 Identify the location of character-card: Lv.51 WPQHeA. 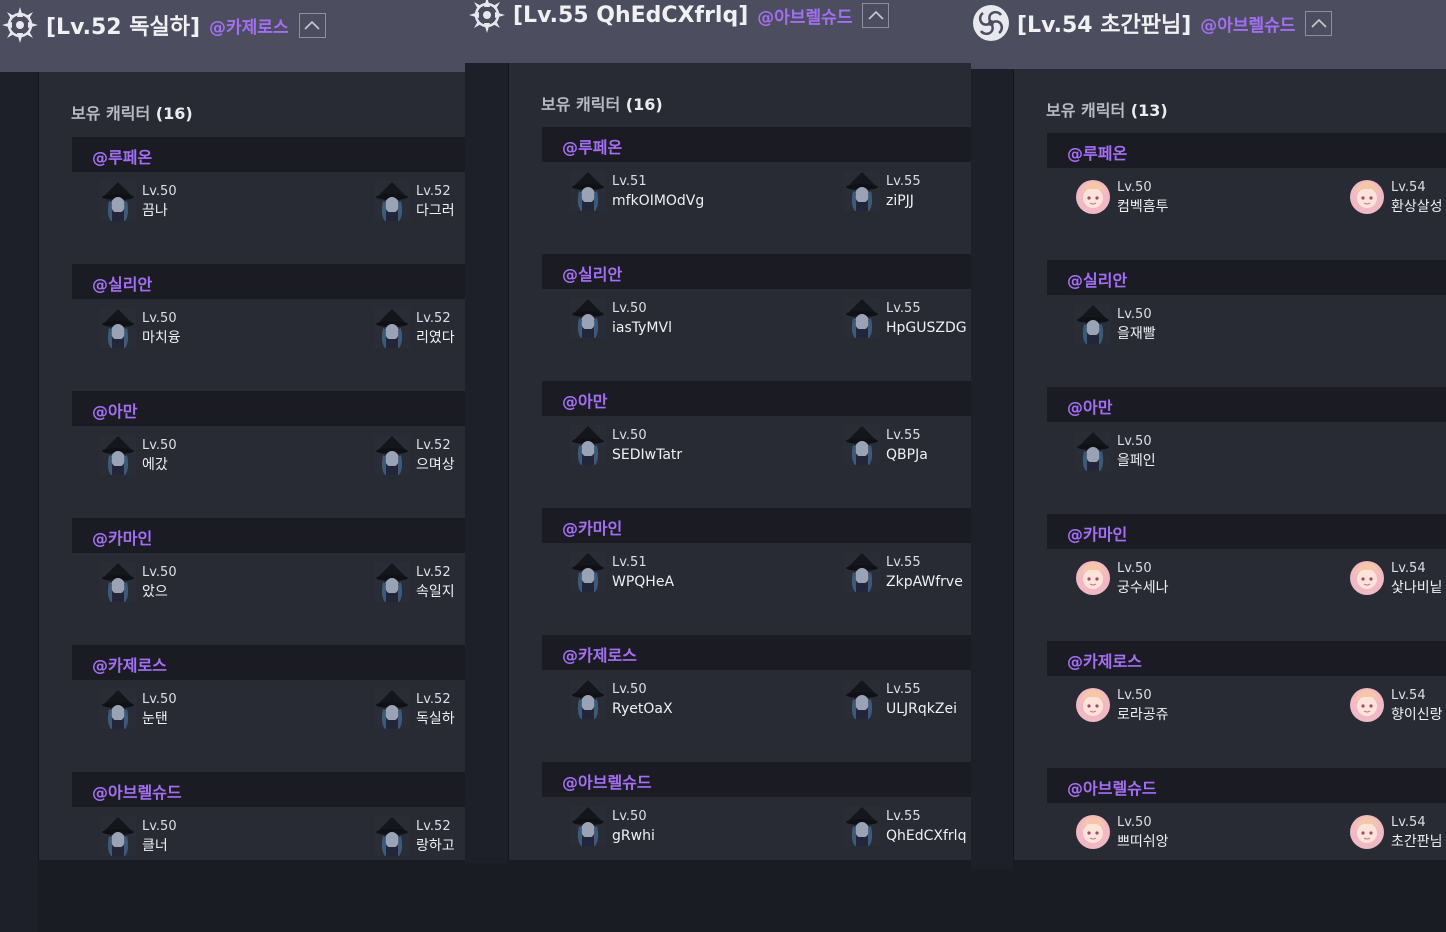
(622, 572).